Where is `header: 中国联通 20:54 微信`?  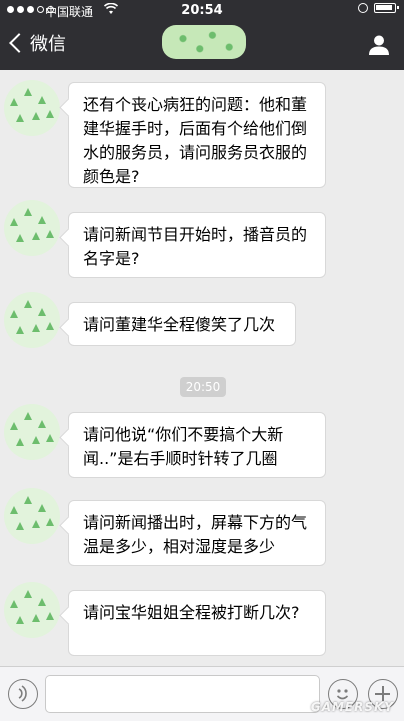 header: 中国联通 20:54 微信 is located at coordinates (202, 35).